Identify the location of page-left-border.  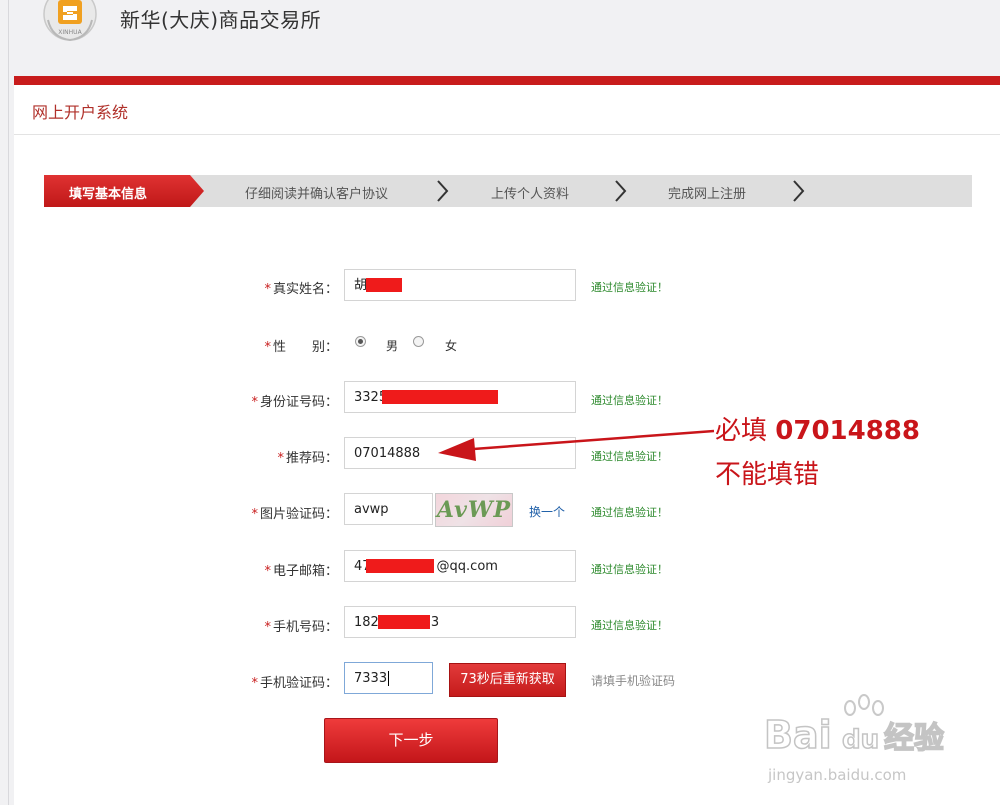
(8, 402).